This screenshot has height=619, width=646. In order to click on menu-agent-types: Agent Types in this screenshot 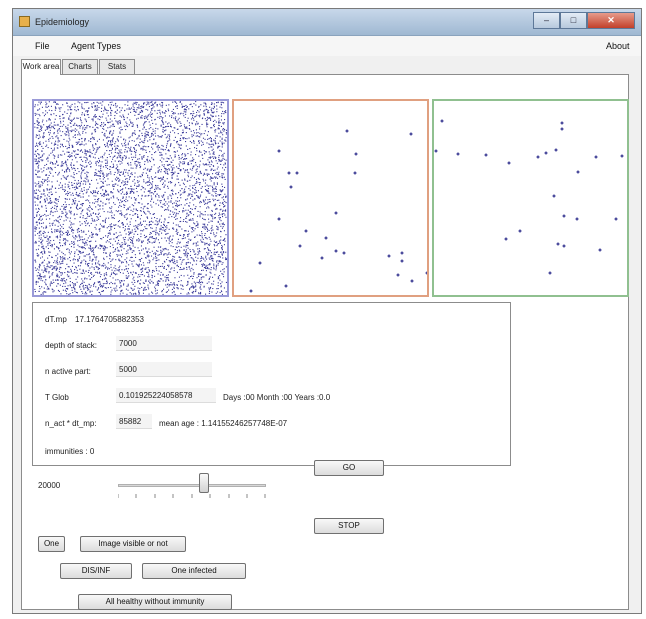, I will do `click(96, 46)`.